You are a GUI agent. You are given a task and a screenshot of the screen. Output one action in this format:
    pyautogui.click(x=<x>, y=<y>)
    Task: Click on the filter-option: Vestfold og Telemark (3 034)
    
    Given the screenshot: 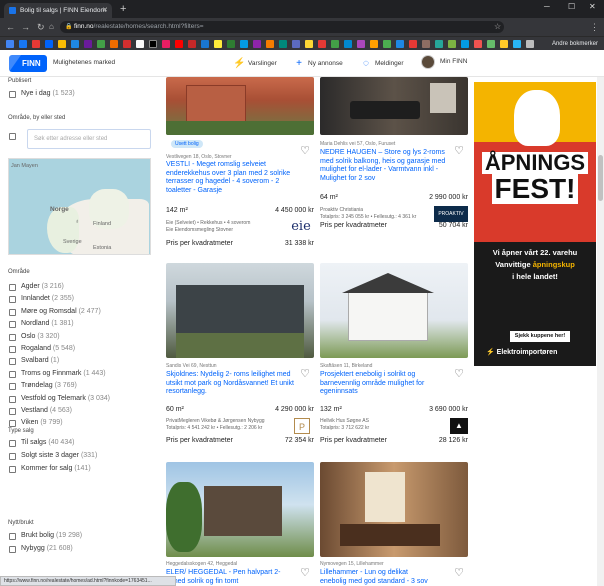 What is the action you would take?
    pyautogui.click(x=65, y=398)
    